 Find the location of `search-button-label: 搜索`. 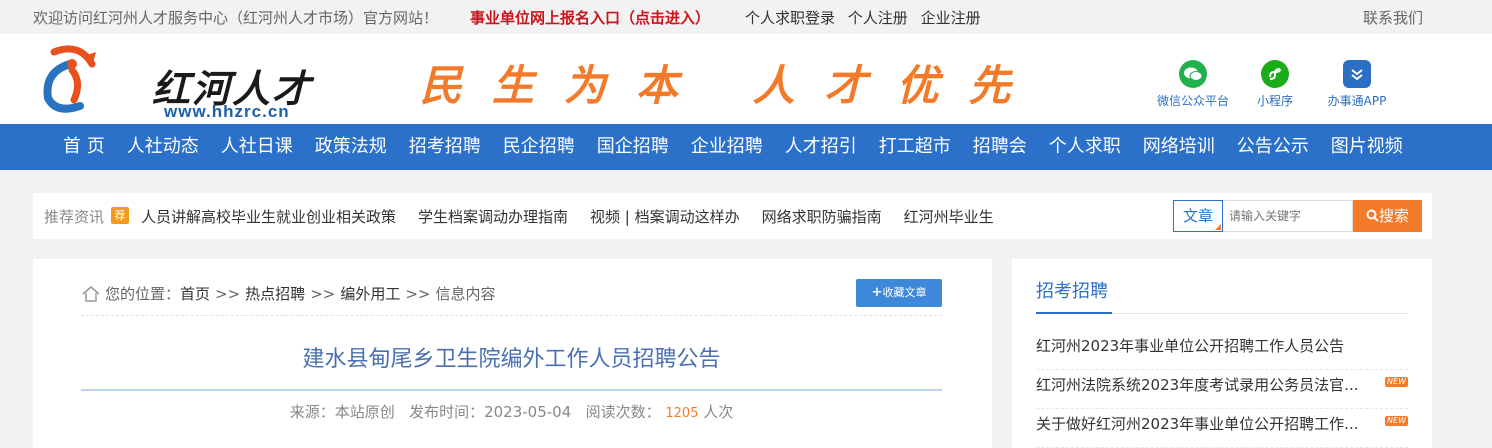

search-button-label: 搜索 is located at coordinates (1393, 216).